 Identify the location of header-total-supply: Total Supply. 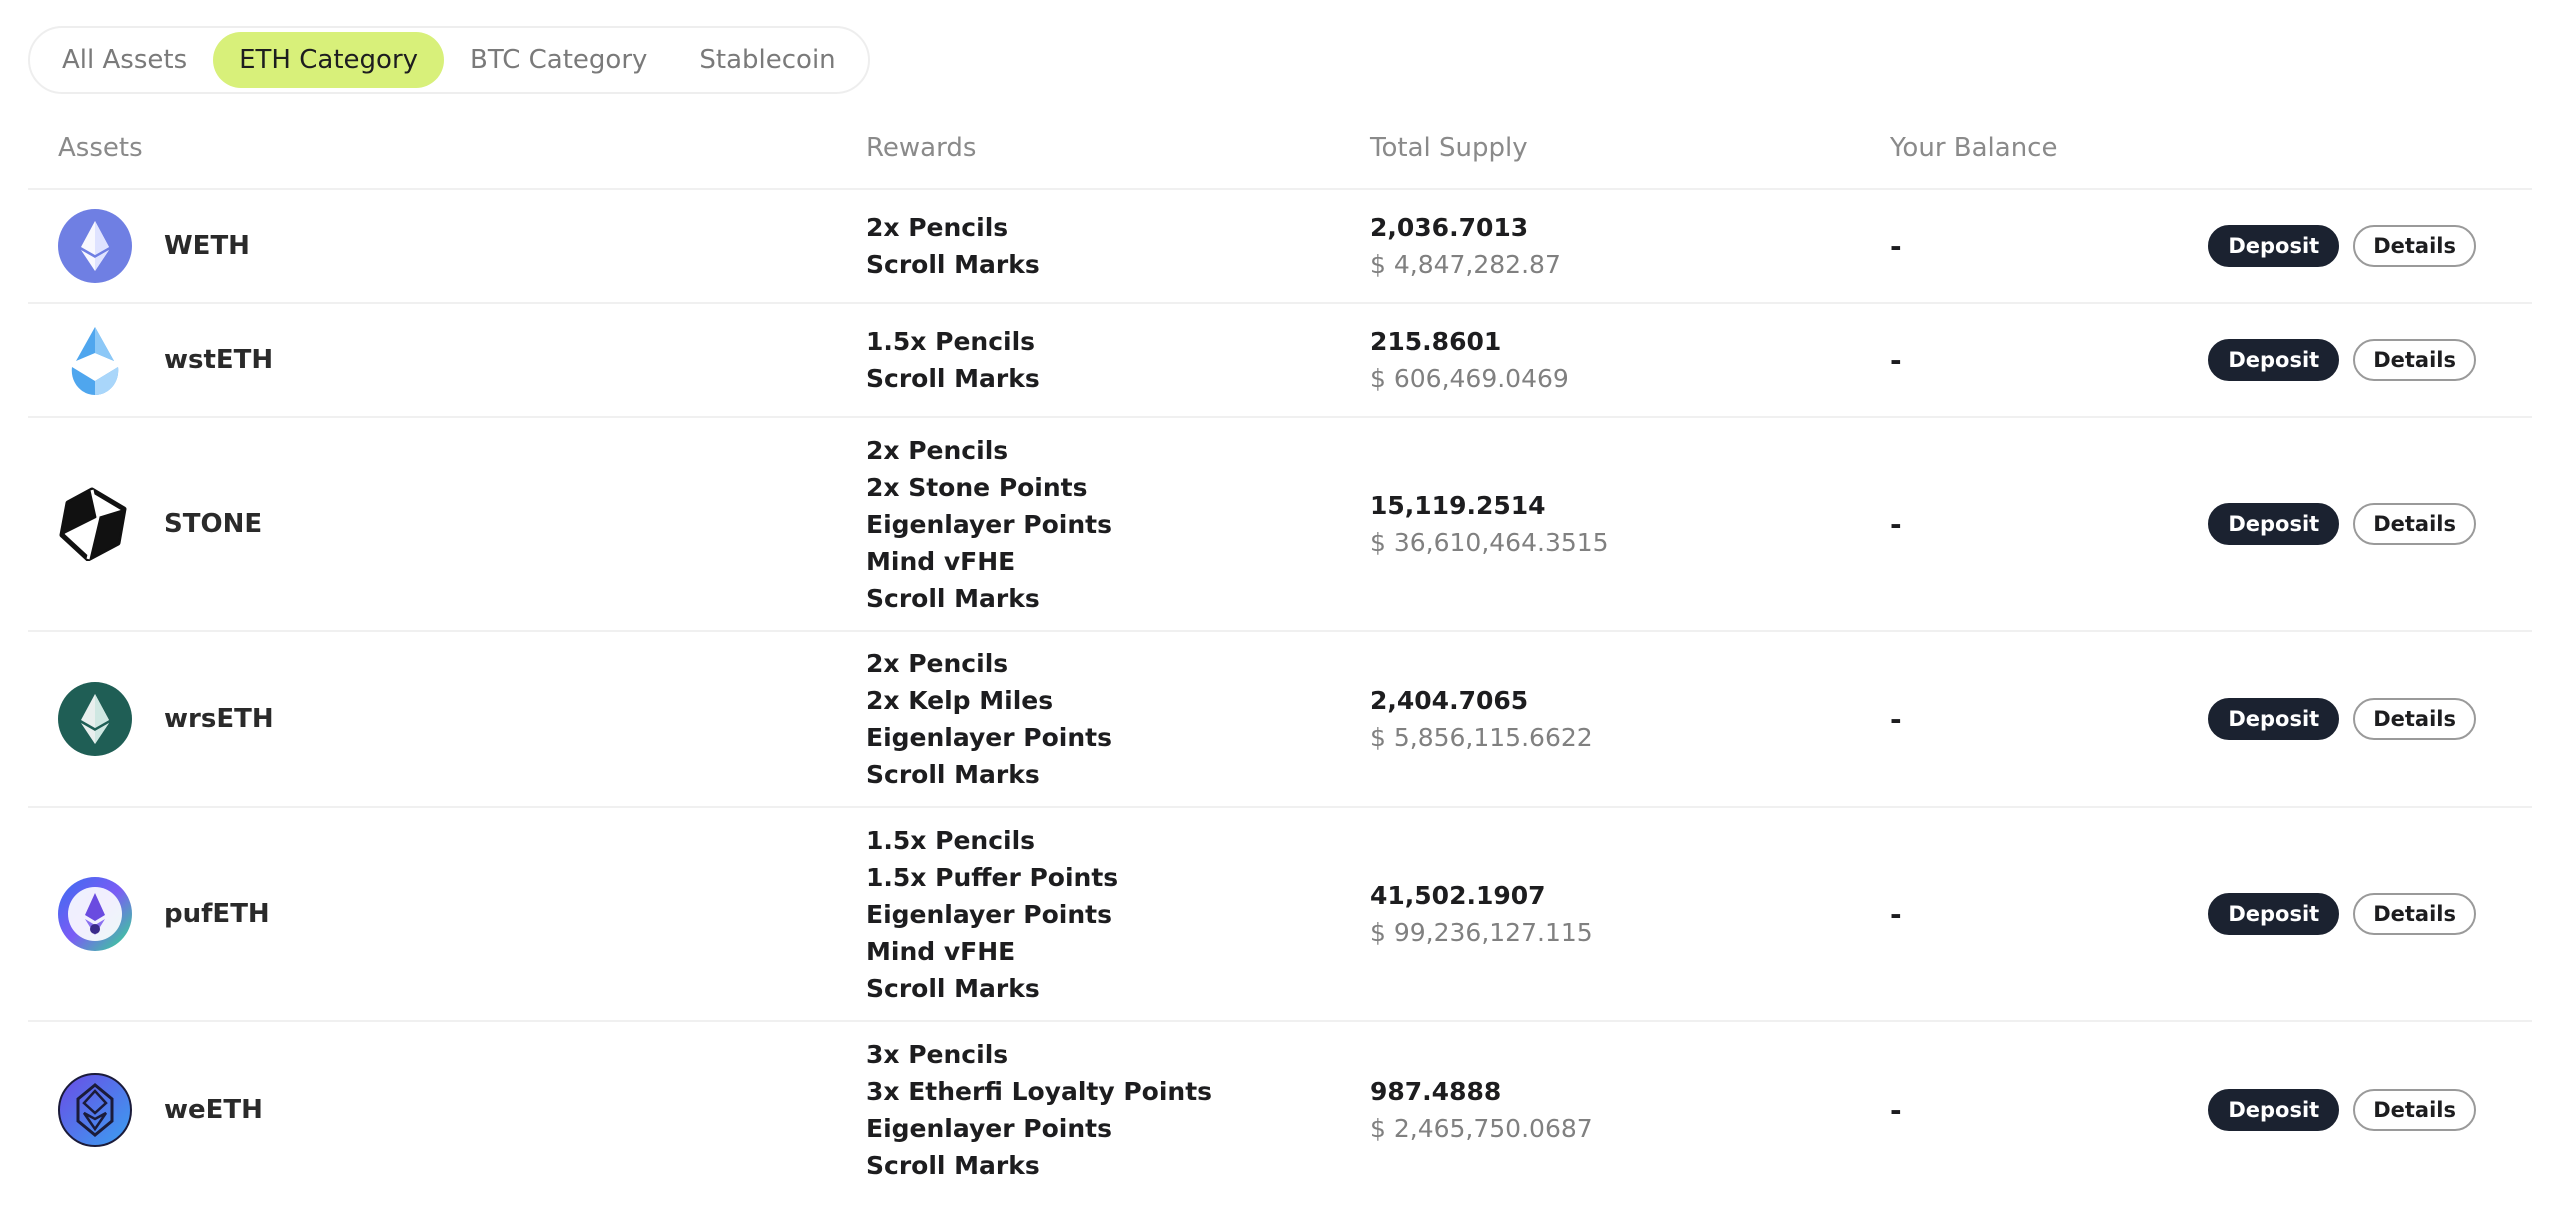
(1449, 148).